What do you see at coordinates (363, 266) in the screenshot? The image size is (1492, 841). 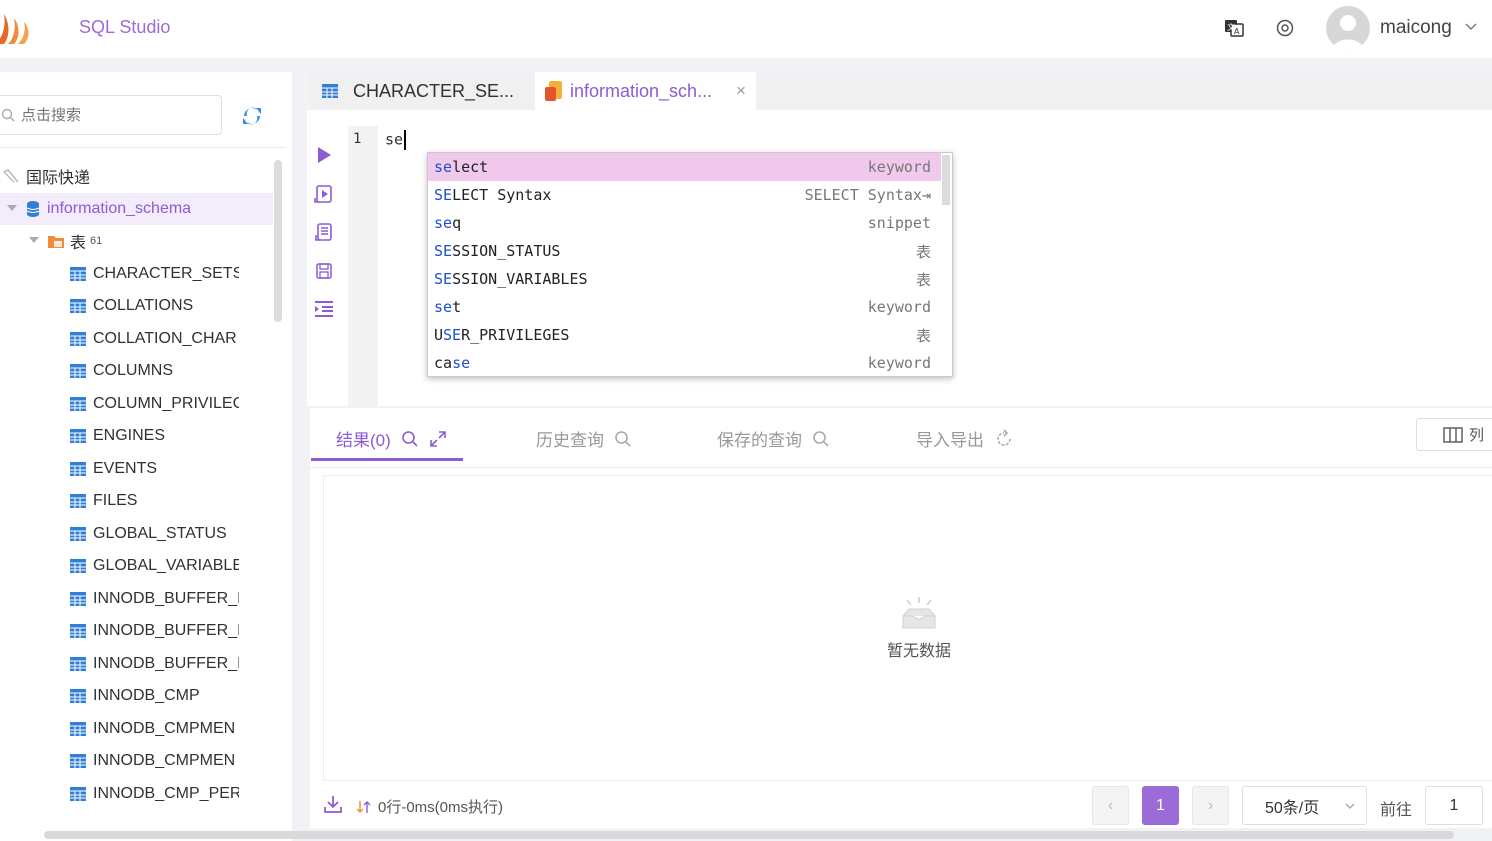 I see `line-gutter` at bounding box center [363, 266].